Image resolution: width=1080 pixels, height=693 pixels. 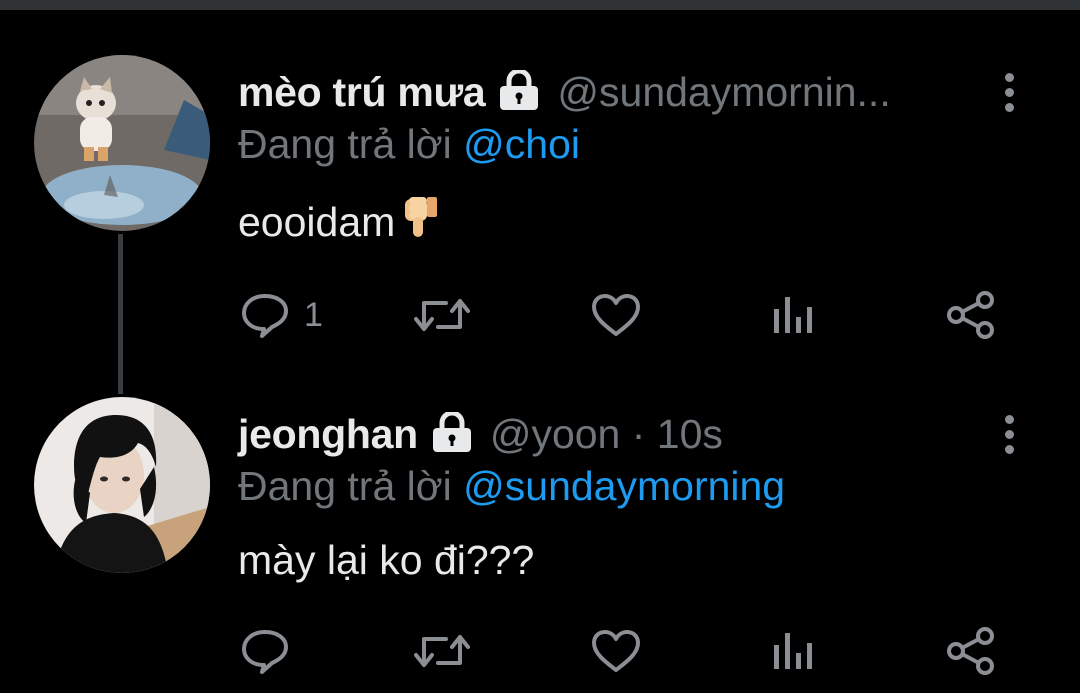 I want to click on reply-button, so click(x=265, y=651).